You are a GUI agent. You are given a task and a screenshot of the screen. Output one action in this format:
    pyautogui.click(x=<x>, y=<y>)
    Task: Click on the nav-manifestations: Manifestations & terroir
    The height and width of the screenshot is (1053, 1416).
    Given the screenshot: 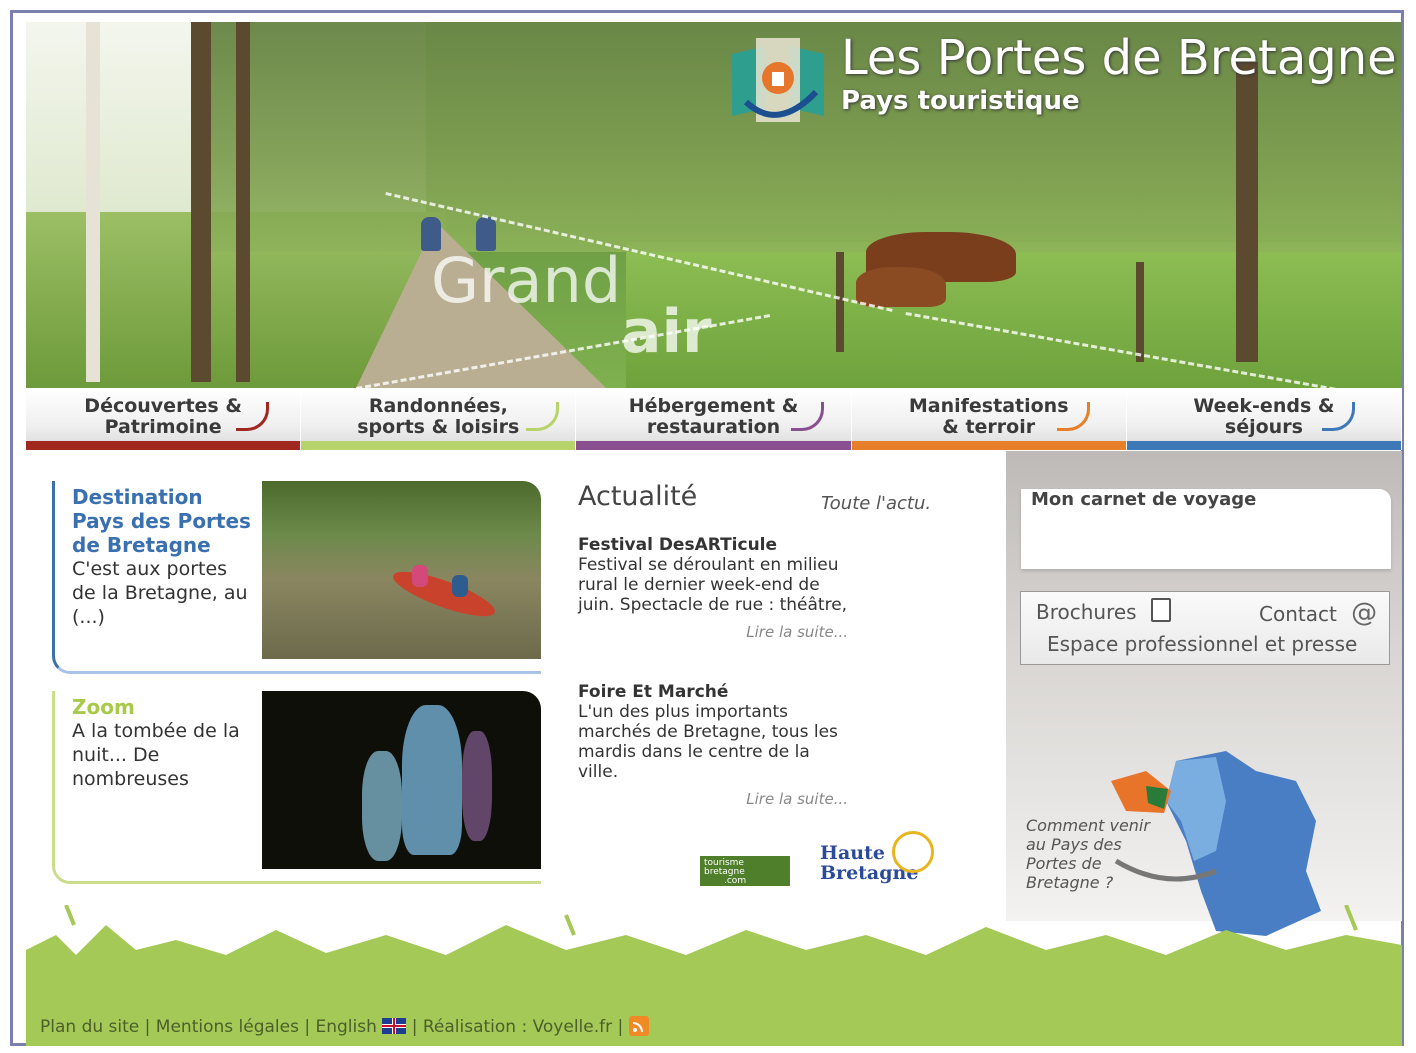 What is the action you would take?
    pyautogui.click(x=989, y=419)
    